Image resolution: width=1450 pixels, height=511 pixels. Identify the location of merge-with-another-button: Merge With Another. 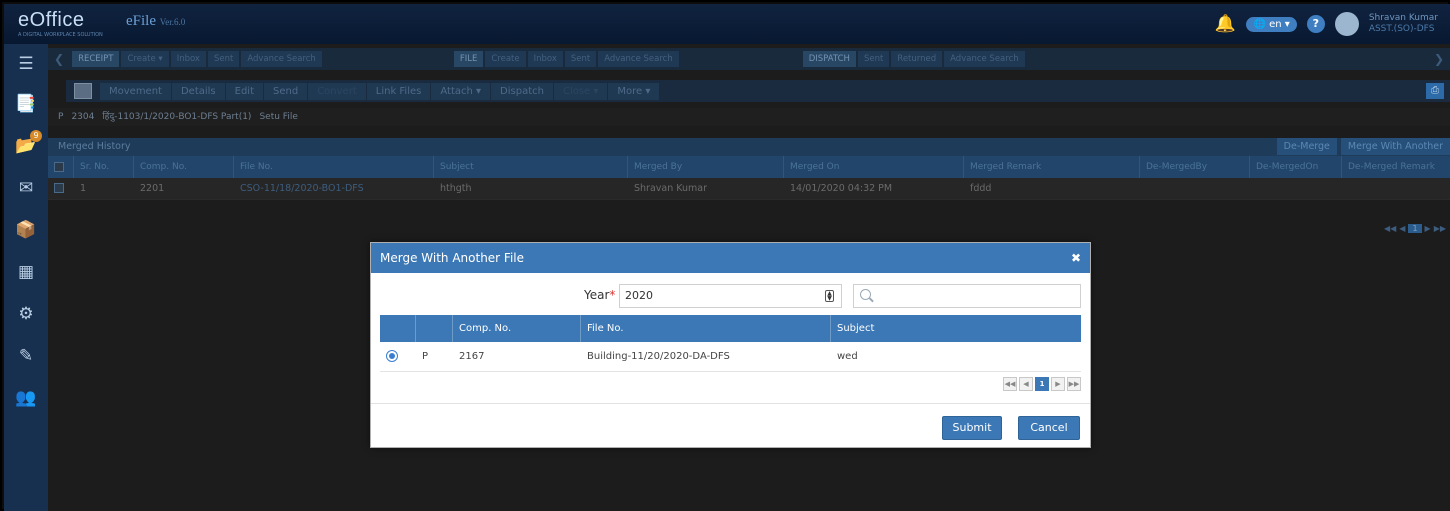
(1395, 146).